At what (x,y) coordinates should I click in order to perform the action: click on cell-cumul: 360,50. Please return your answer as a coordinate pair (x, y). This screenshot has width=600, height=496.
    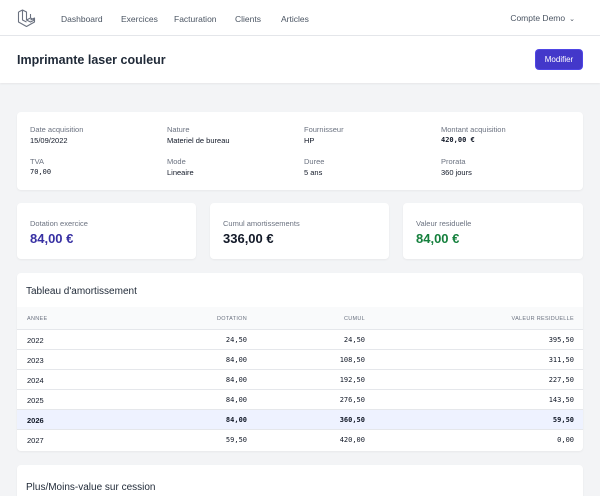
    Looking at the image, I should click on (352, 420).